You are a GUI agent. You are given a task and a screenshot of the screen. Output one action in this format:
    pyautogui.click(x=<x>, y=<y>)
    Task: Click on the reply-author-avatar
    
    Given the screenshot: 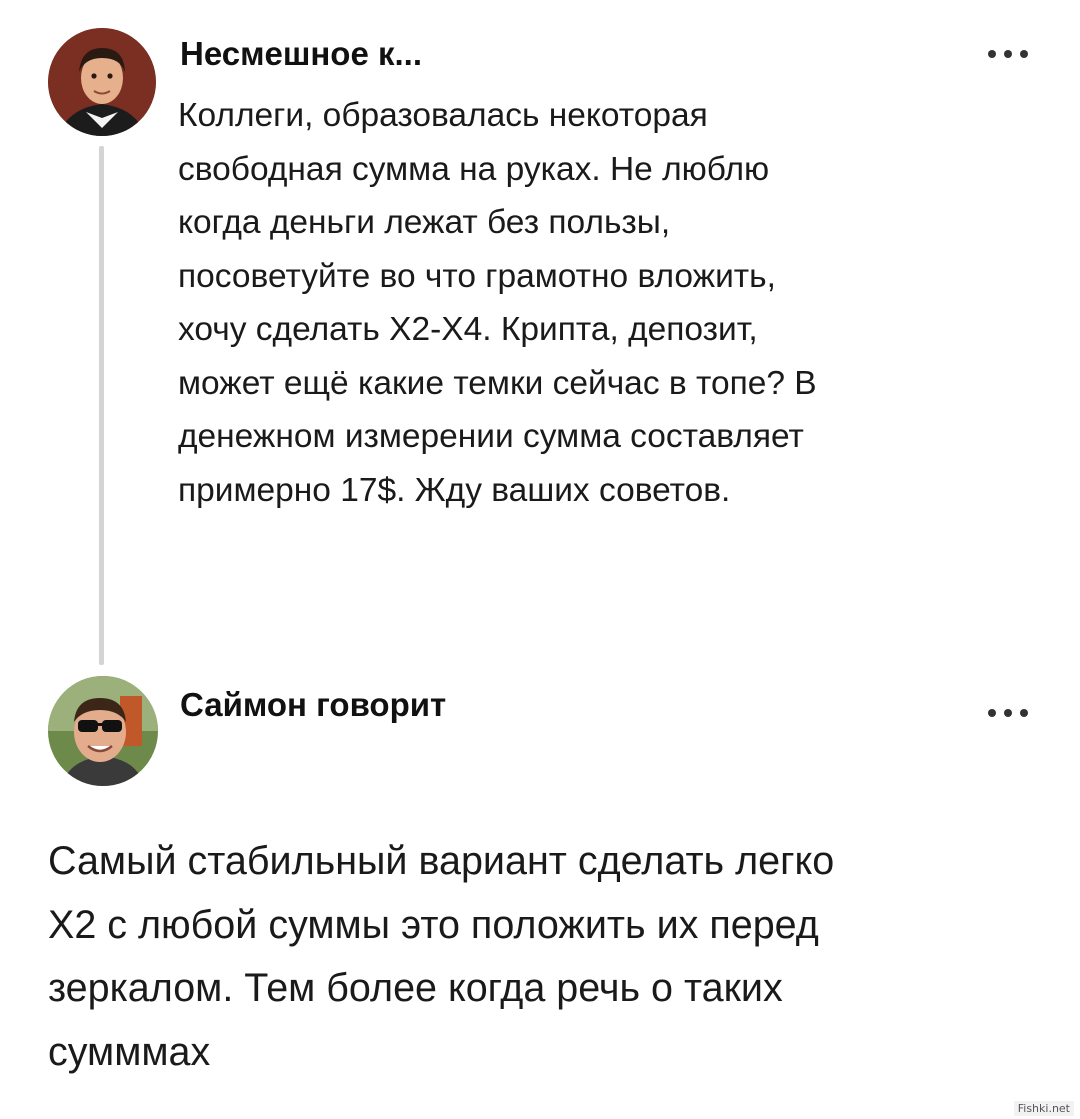 What is the action you would take?
    pyautogui.click(x=103, y=731)
    